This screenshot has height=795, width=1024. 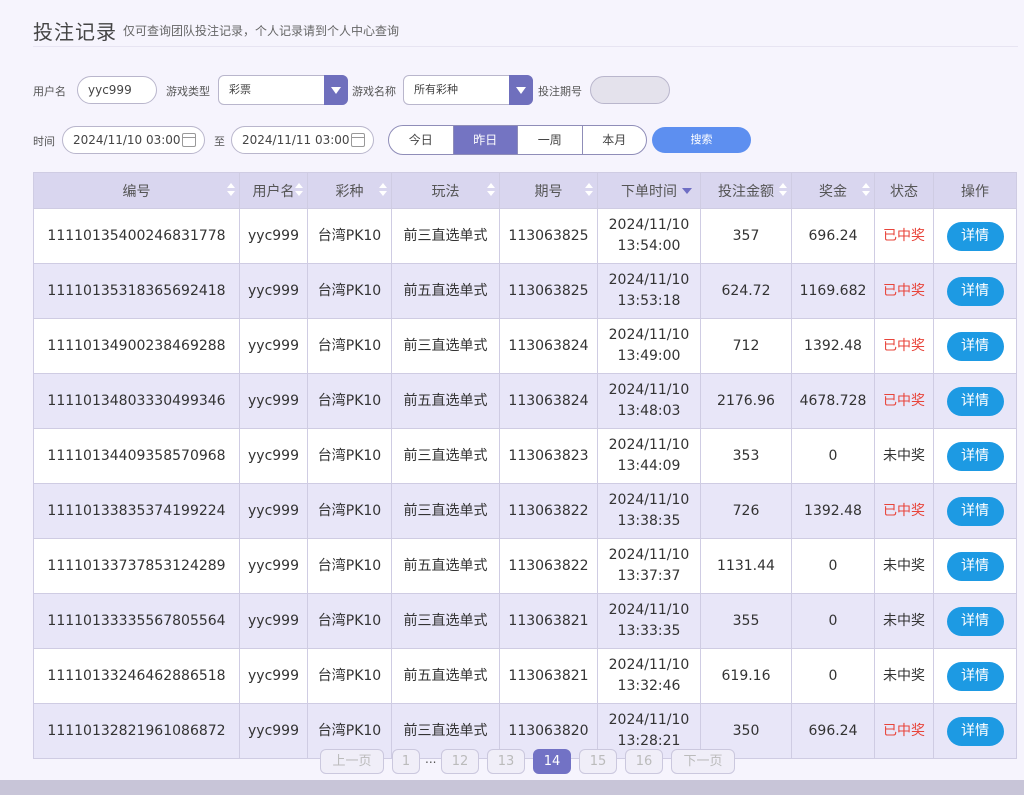 What do you see at coordinates (261, 31) in the screenshot?
I see `page-subtitle: 仅可查询团队投注记录，个人记录请到个人中心查询` at bounding box center [261, 31].